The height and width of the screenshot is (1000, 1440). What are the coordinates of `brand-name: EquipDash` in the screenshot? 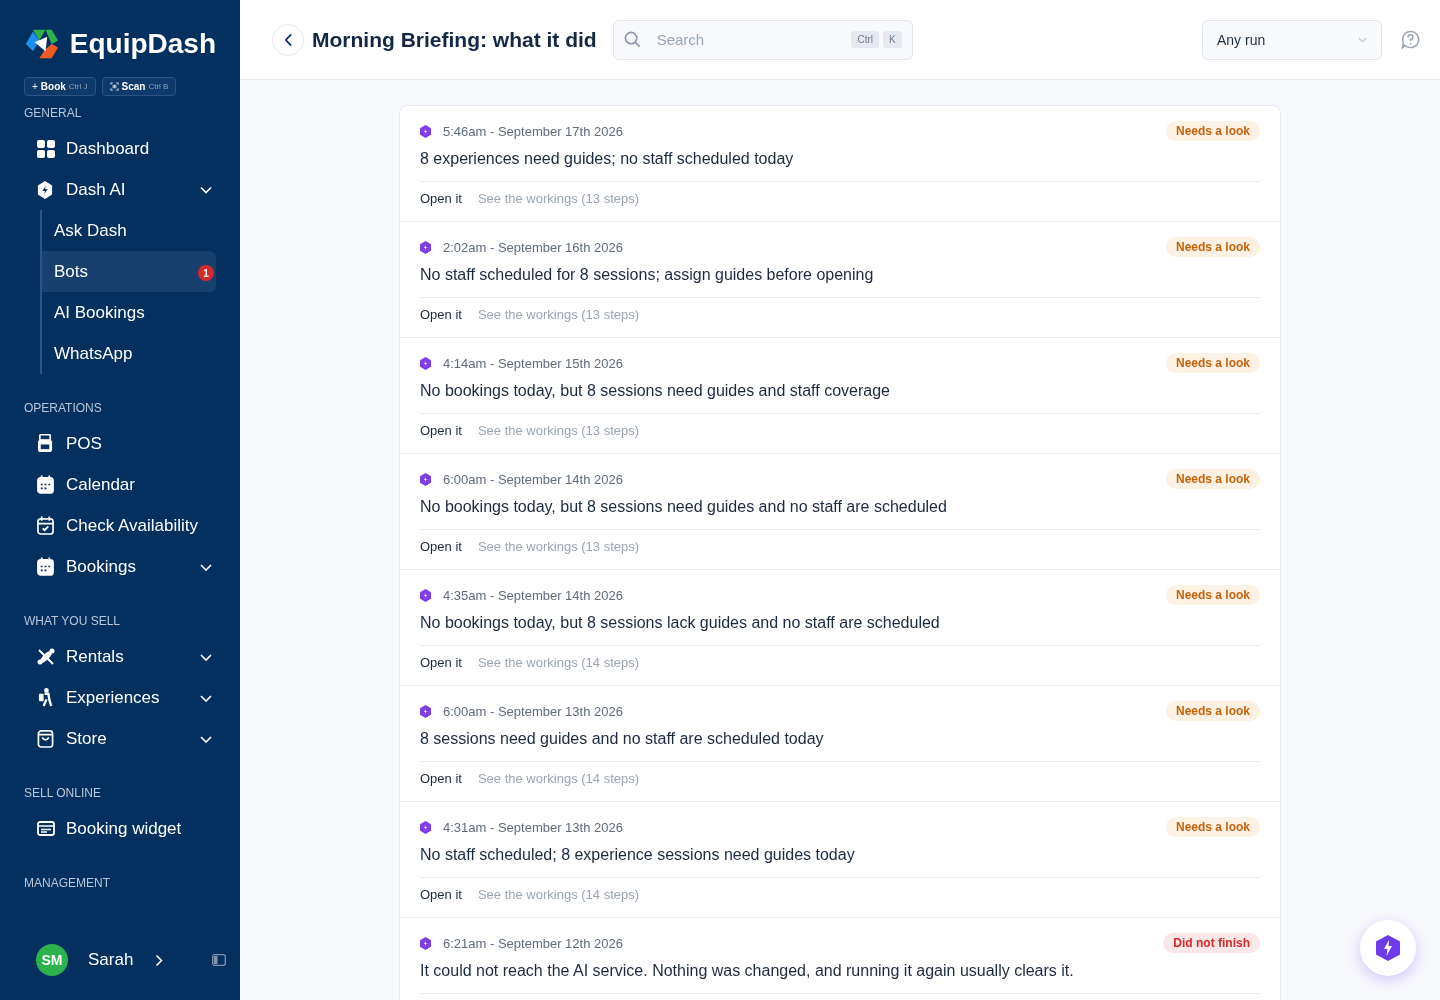 It's located at (142, 44).